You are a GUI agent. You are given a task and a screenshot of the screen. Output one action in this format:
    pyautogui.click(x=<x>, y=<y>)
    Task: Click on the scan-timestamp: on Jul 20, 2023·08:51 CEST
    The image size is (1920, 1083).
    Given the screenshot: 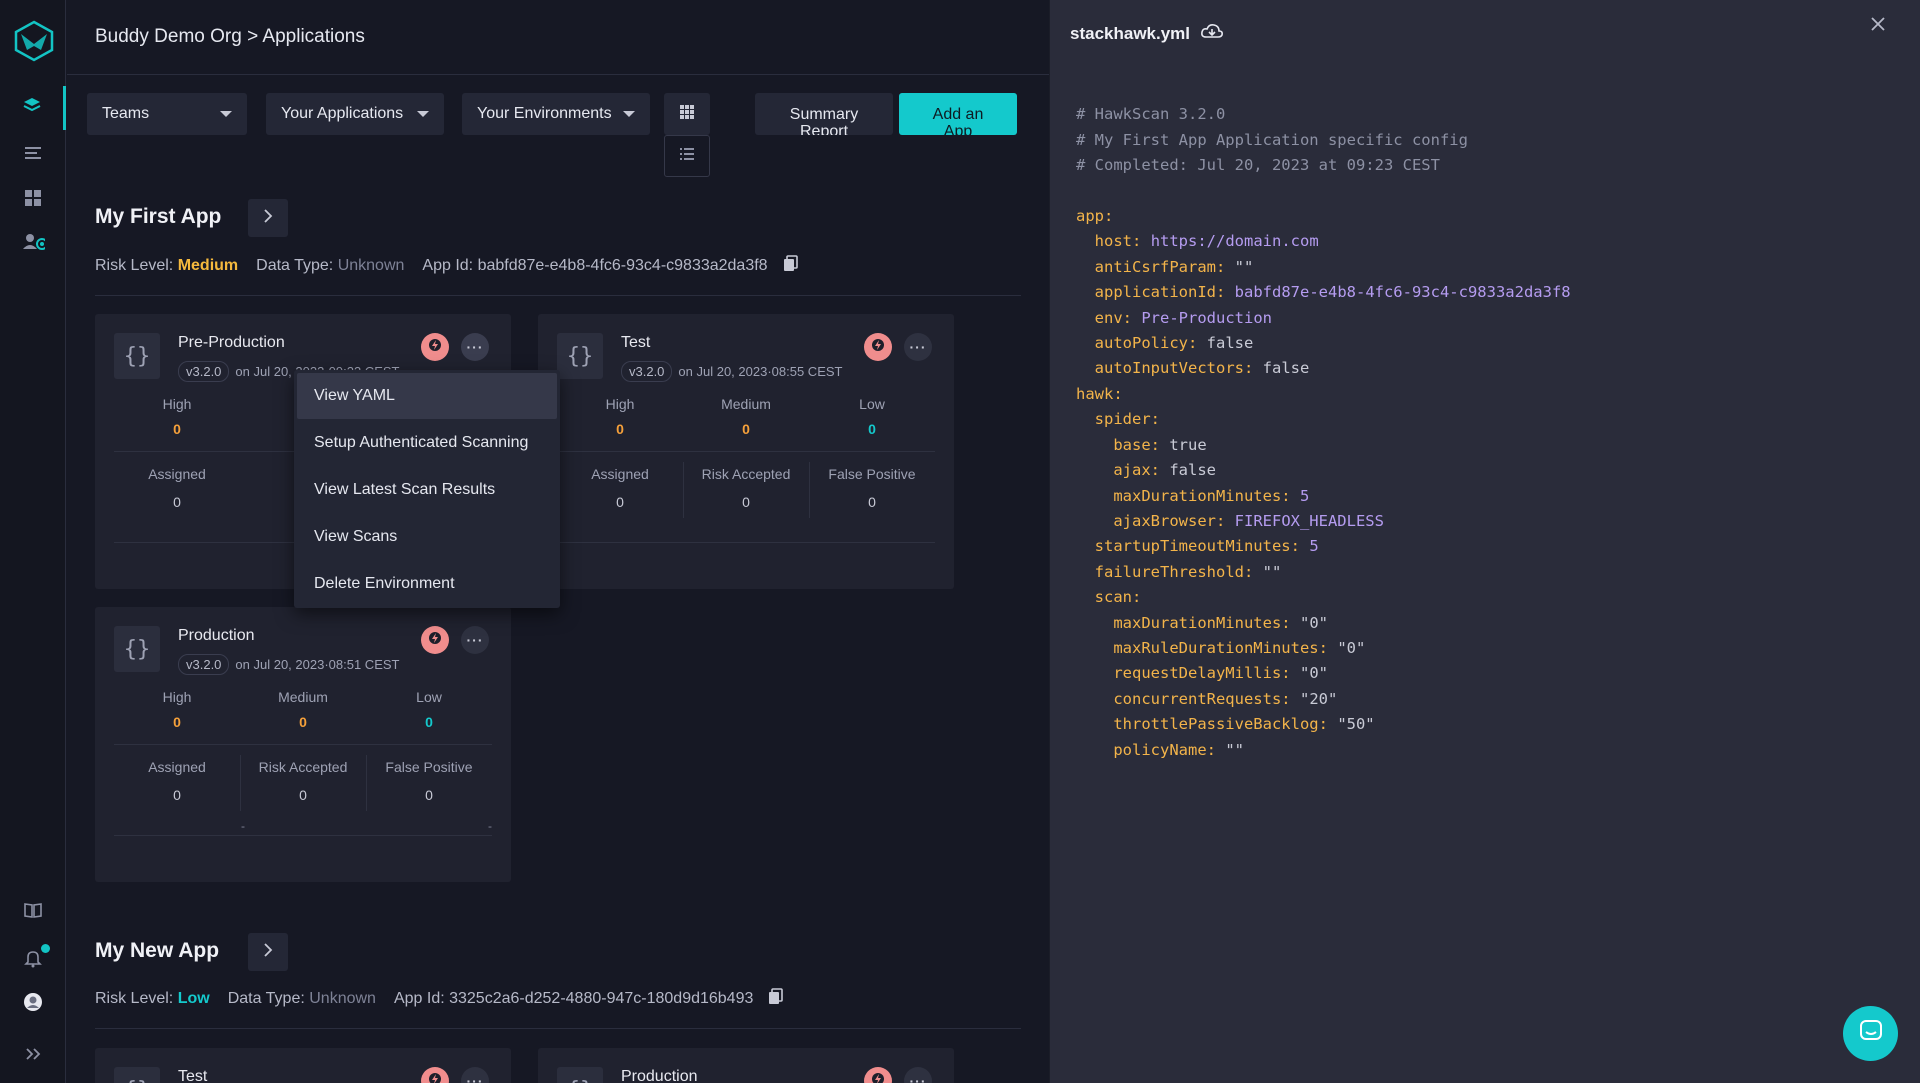 What is the action you would take?
    pyautogui.click(x=317, y=664)
    